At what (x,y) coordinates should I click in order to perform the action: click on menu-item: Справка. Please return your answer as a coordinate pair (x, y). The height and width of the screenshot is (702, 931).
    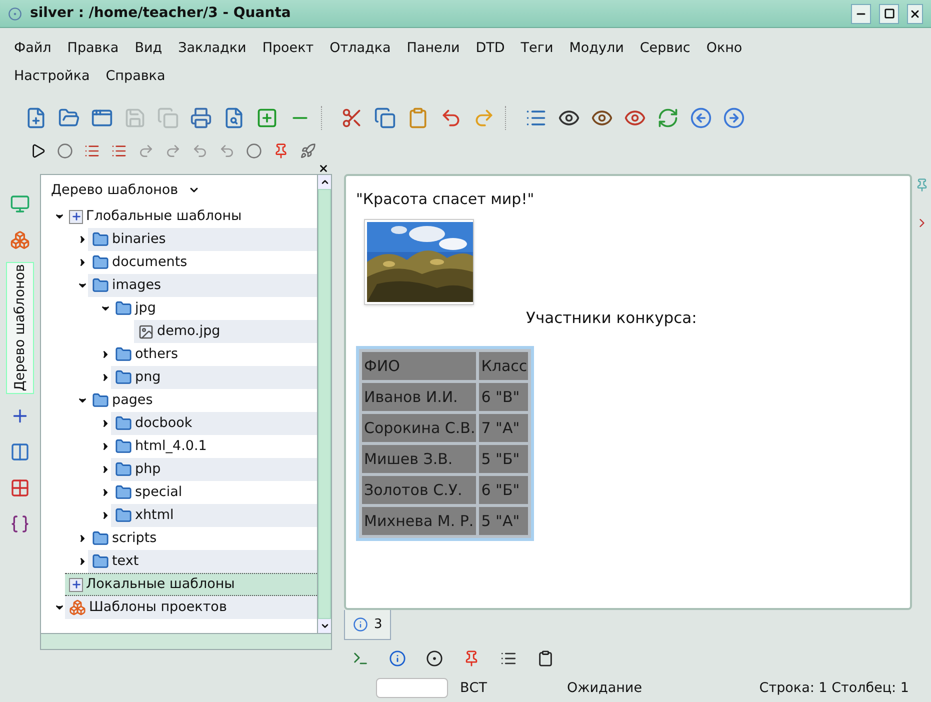
    Looking at the image, I should click on (136, 76).